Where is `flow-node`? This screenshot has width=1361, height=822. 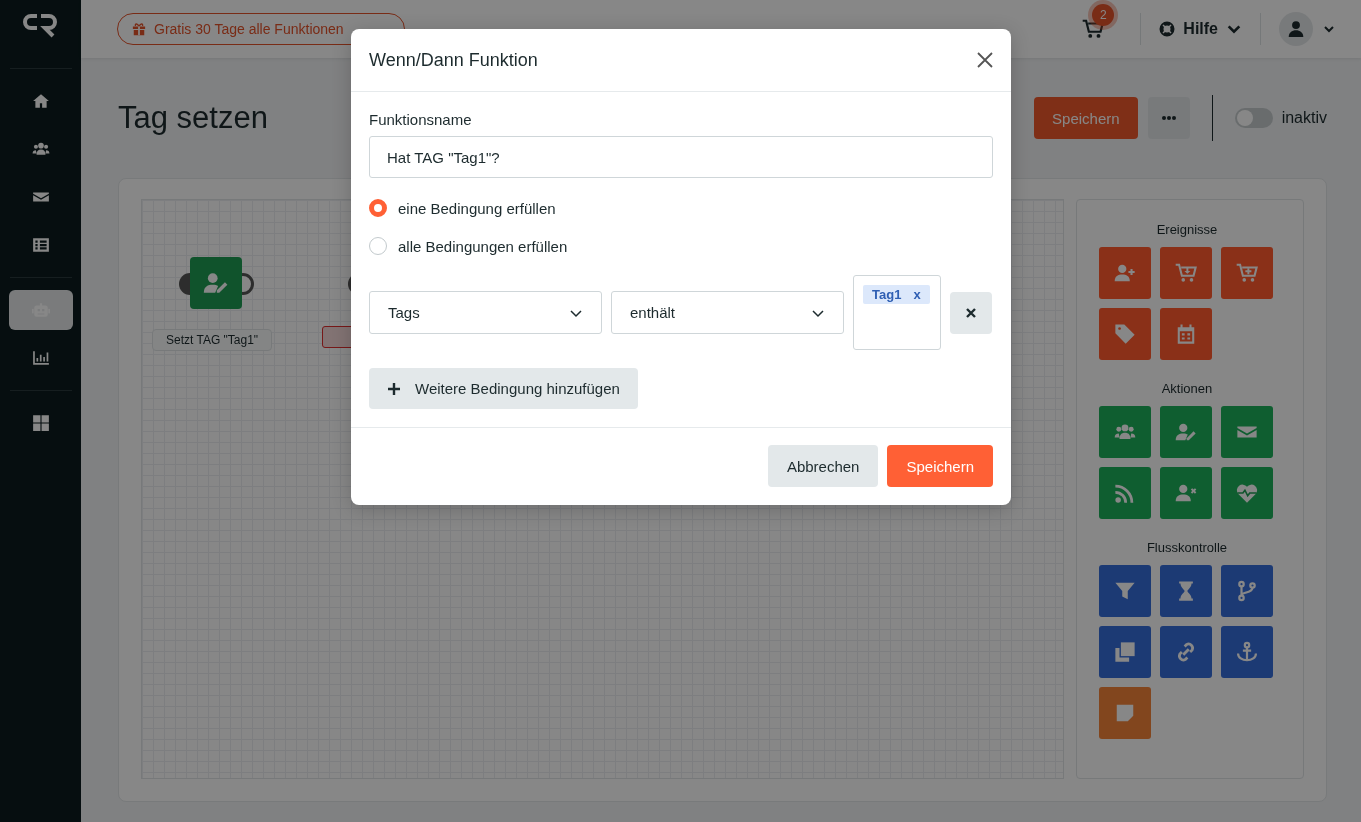
flow-node is located at coordinates (216, 283).